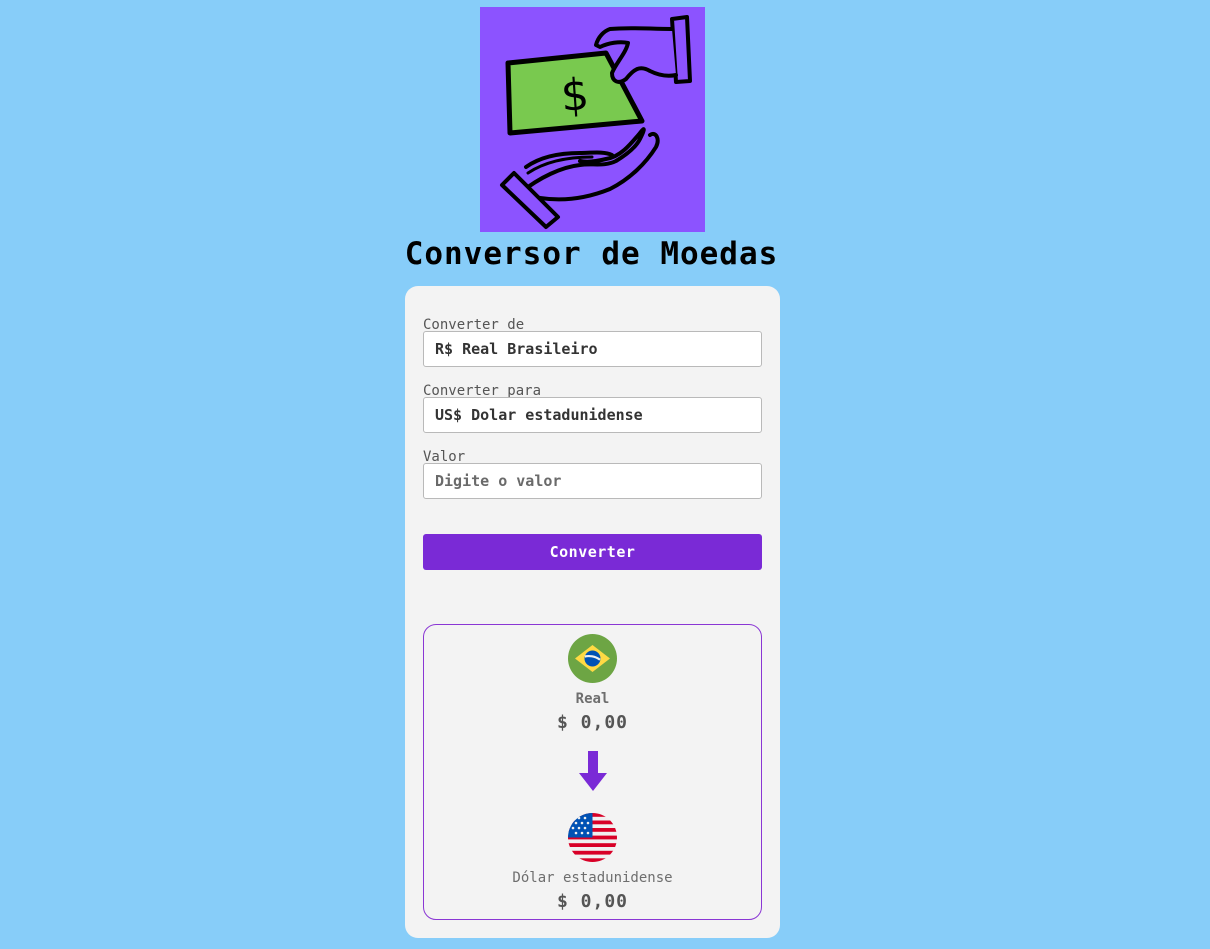 The height and width of the screenshot is (949, 1210). What do you see at coordinates (592, 722) in the screenshot?
I see `source-currency-value: $ 0,00` at bounding box center [592, 722].